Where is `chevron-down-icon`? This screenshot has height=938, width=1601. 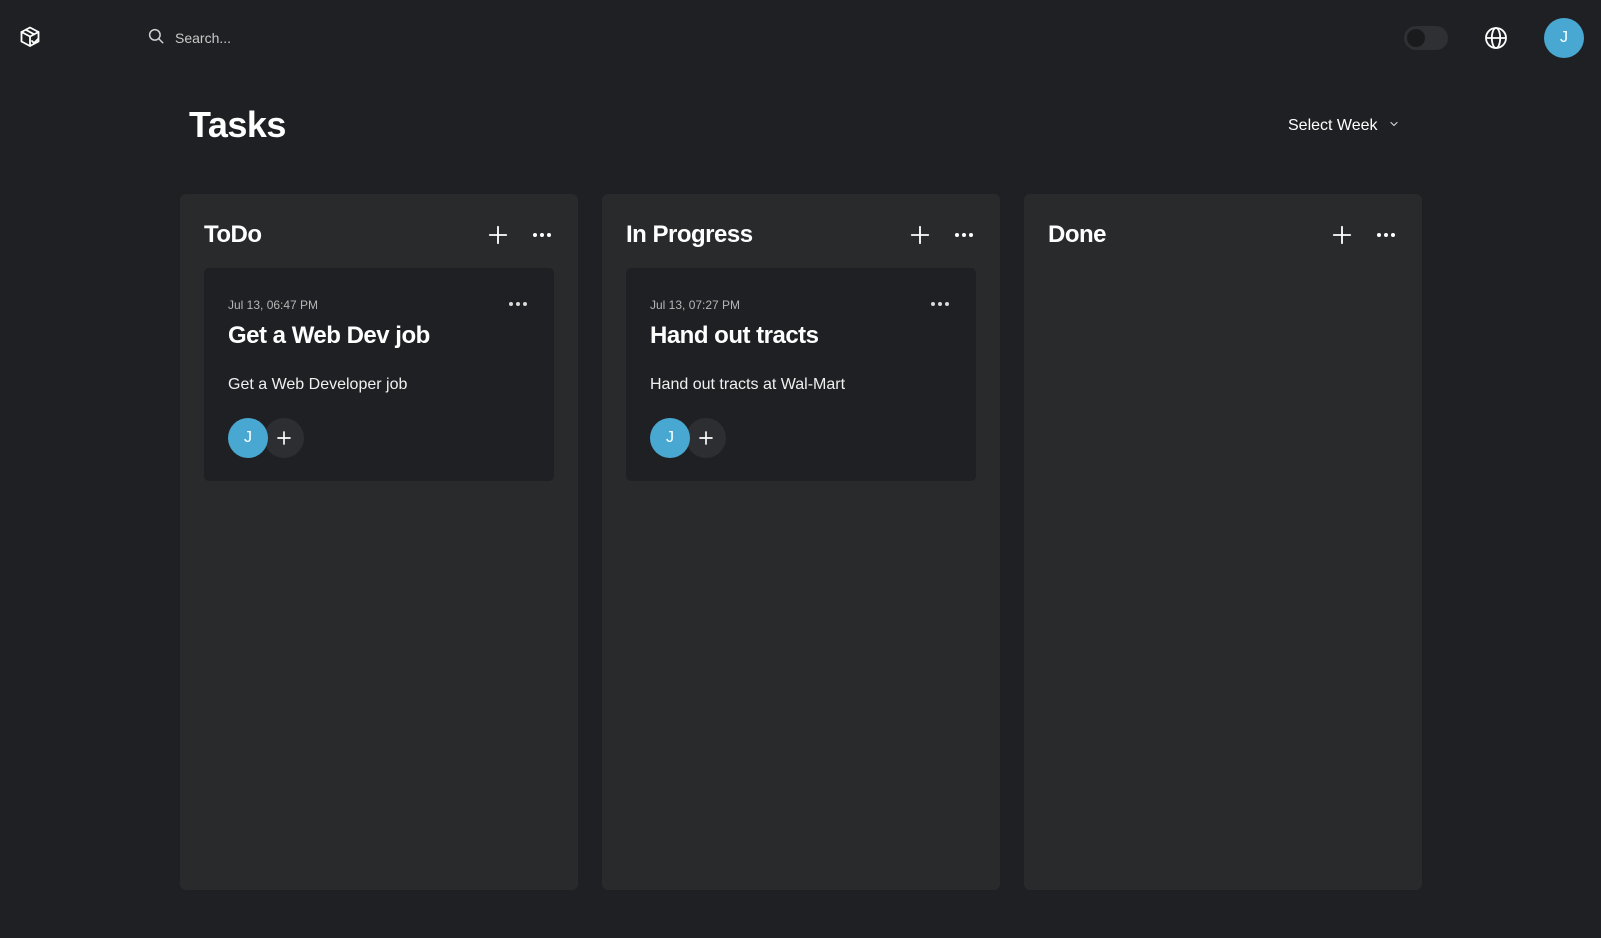
chevron-down-icon is located at coordinates (1394, 126).